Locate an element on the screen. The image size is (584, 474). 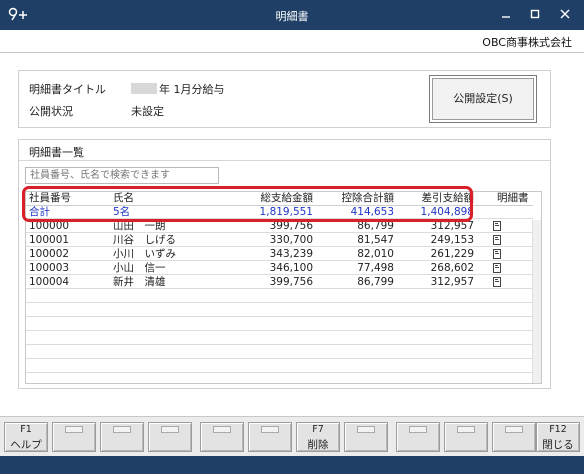
f2-button is located at coordinates (74, 437).